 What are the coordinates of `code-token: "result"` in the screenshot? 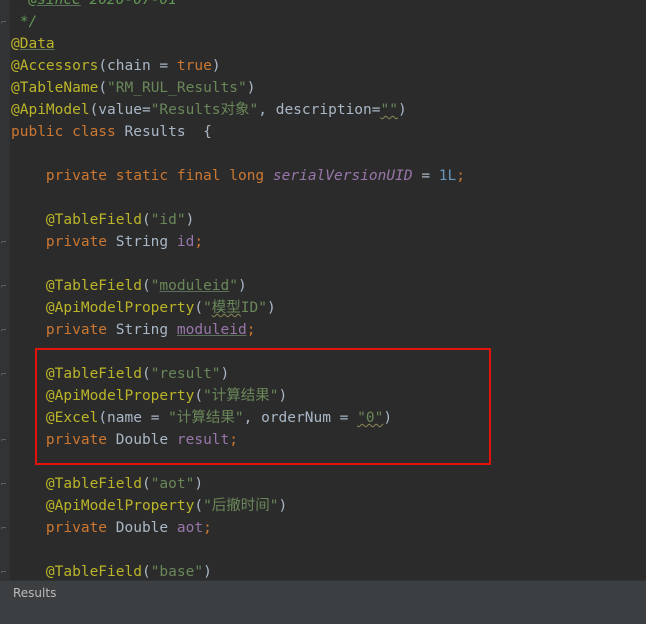 It's located at (185, 374).